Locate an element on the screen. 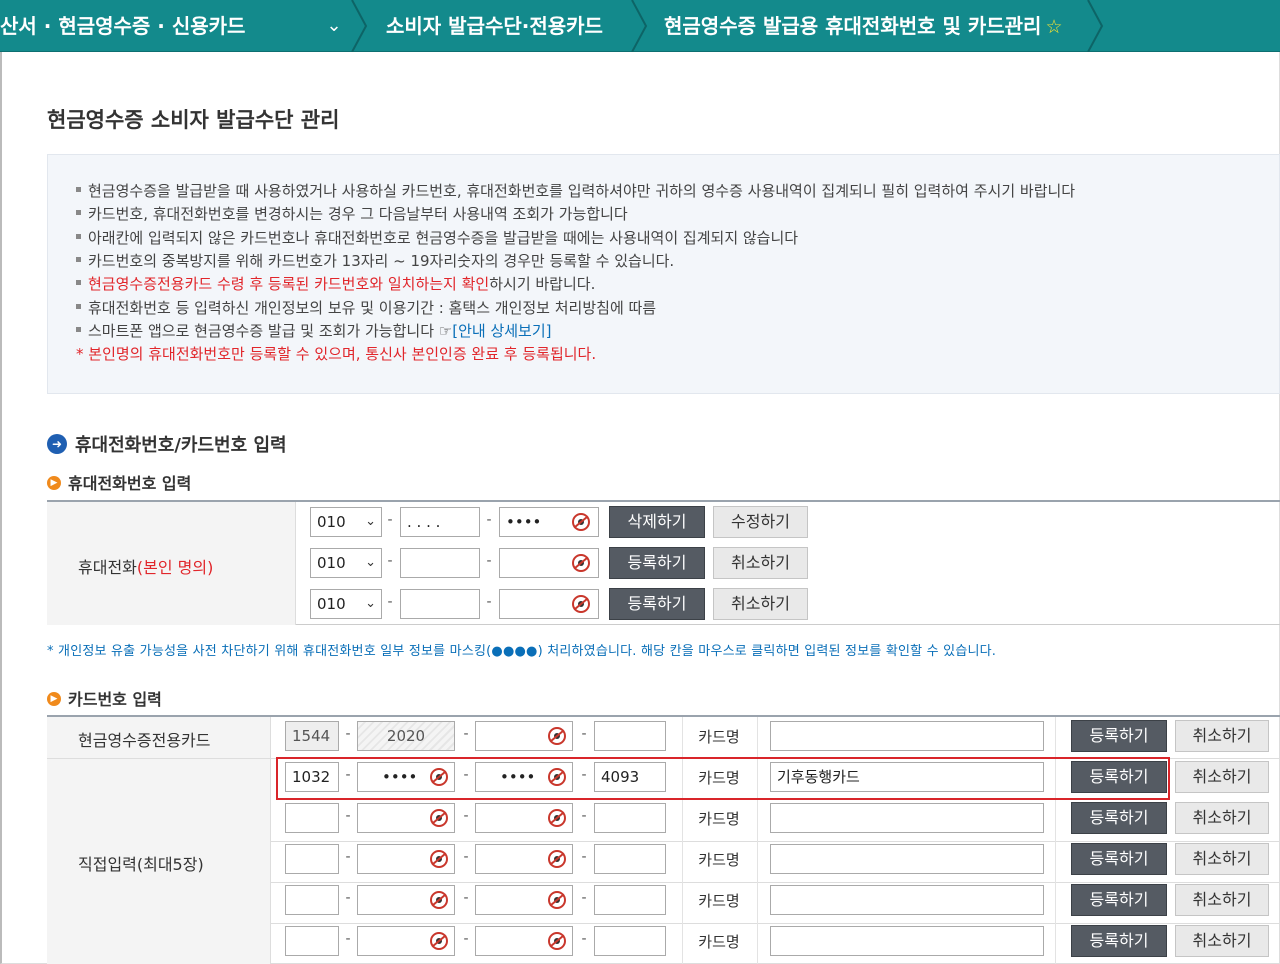 This screenshot has width=1280, height=964. info-warning-text: 현금영수증전용카드 수령 후 등록된 카드번호와 일치하는지 확인 is located at coordinates (289, 284).